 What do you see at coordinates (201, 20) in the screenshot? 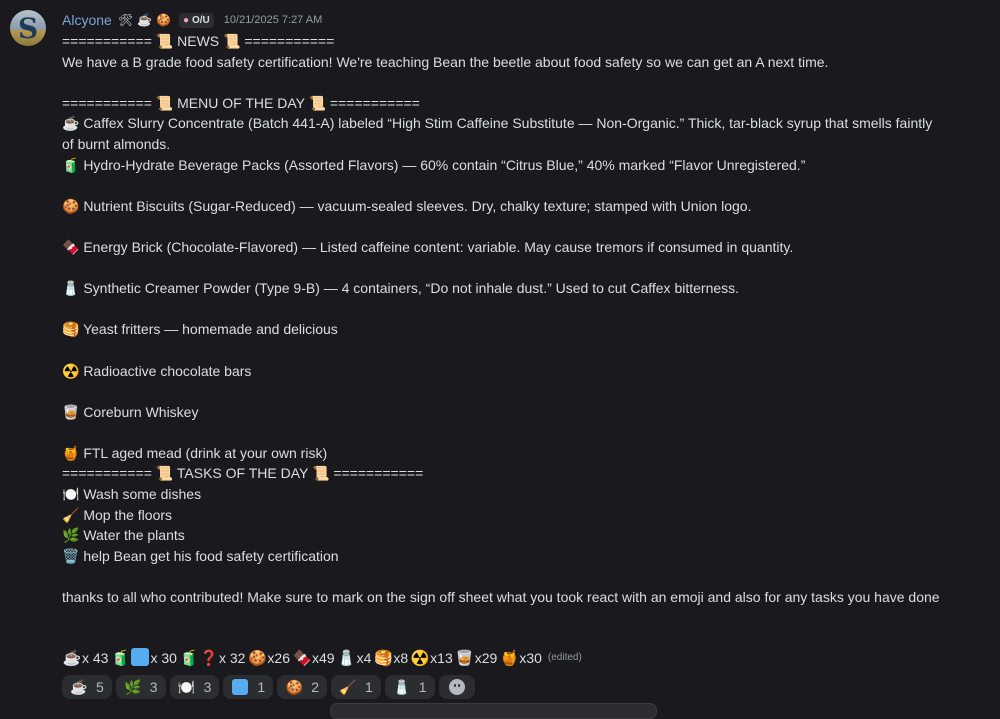
I see `server-tag-label: O/U` at bounding box center [201, 20].